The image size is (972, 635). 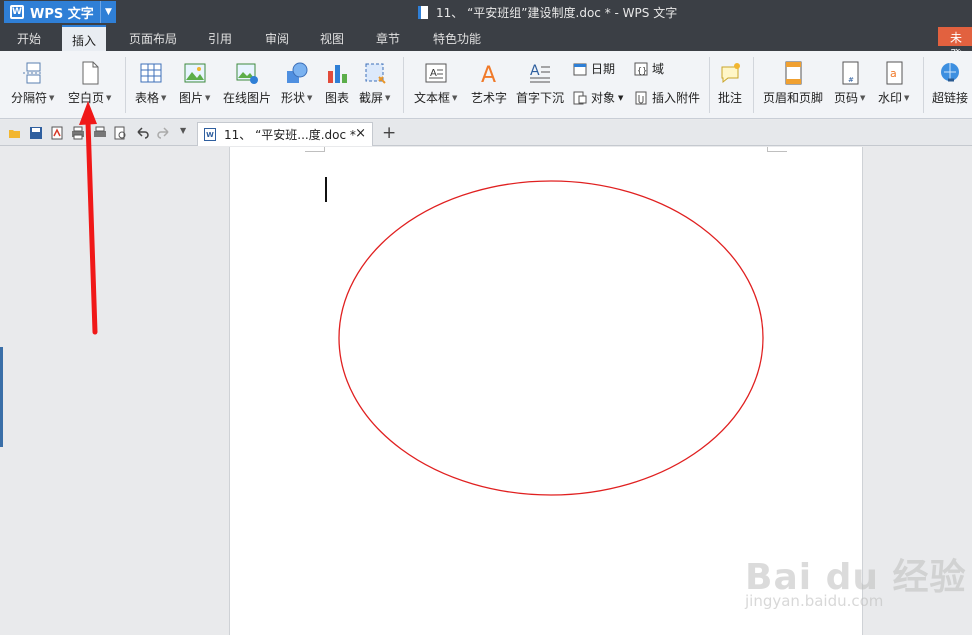 I want to click on undo-icon, so click(x=142, y=133).